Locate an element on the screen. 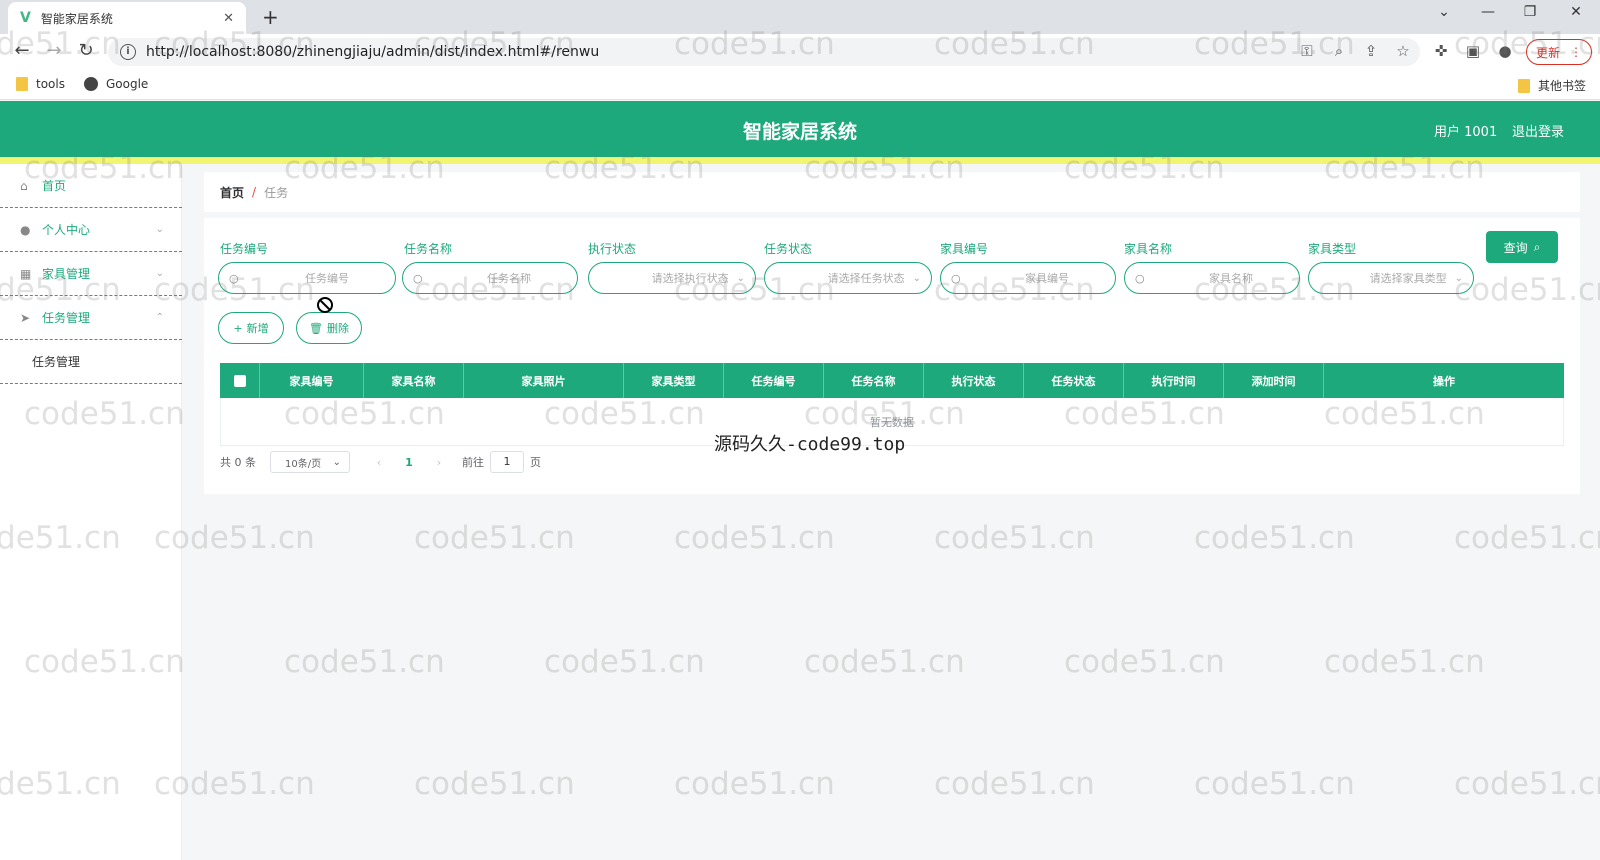  other-bookmarks: 其他书签 is located at coordinates (1552, 85).